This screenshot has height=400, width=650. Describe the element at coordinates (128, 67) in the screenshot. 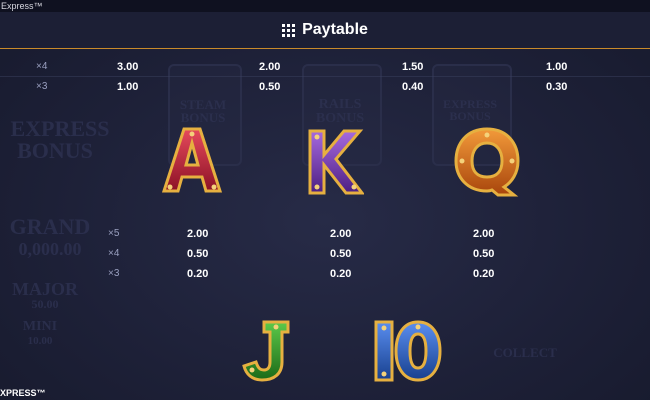

I see `top-row-0-value-0: 3.00` at that location.